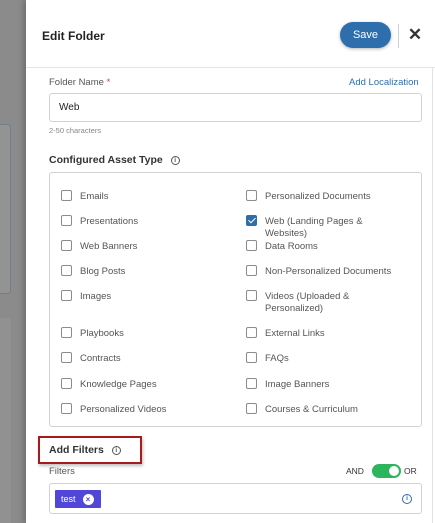  I want to click on checkbox-label: Web (Landing Pages & Websites), so click(314, 227).